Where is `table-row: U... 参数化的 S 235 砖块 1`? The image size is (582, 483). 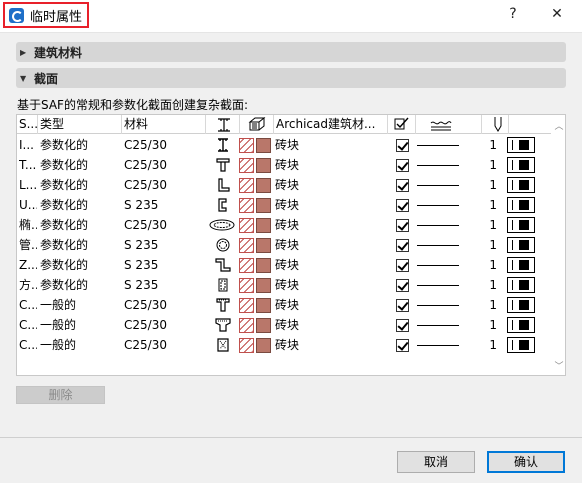 table-row: U... 参数化的 S 235 砖块 1 is located at coordinates (284, 205).